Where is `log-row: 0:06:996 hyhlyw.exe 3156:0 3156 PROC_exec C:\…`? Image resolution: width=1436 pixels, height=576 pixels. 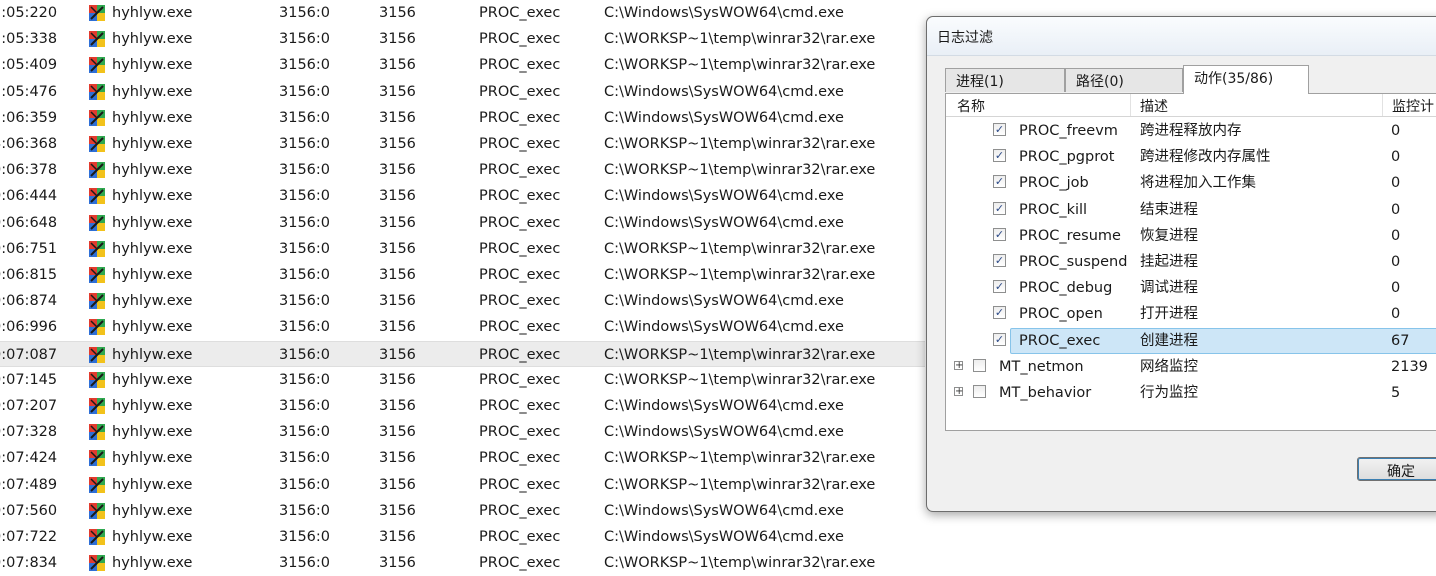
log-row: 0:06:996 hyhlyw.exe 3156:0 3156 PROC_exec C:\… is located at coordinates (462, 327).